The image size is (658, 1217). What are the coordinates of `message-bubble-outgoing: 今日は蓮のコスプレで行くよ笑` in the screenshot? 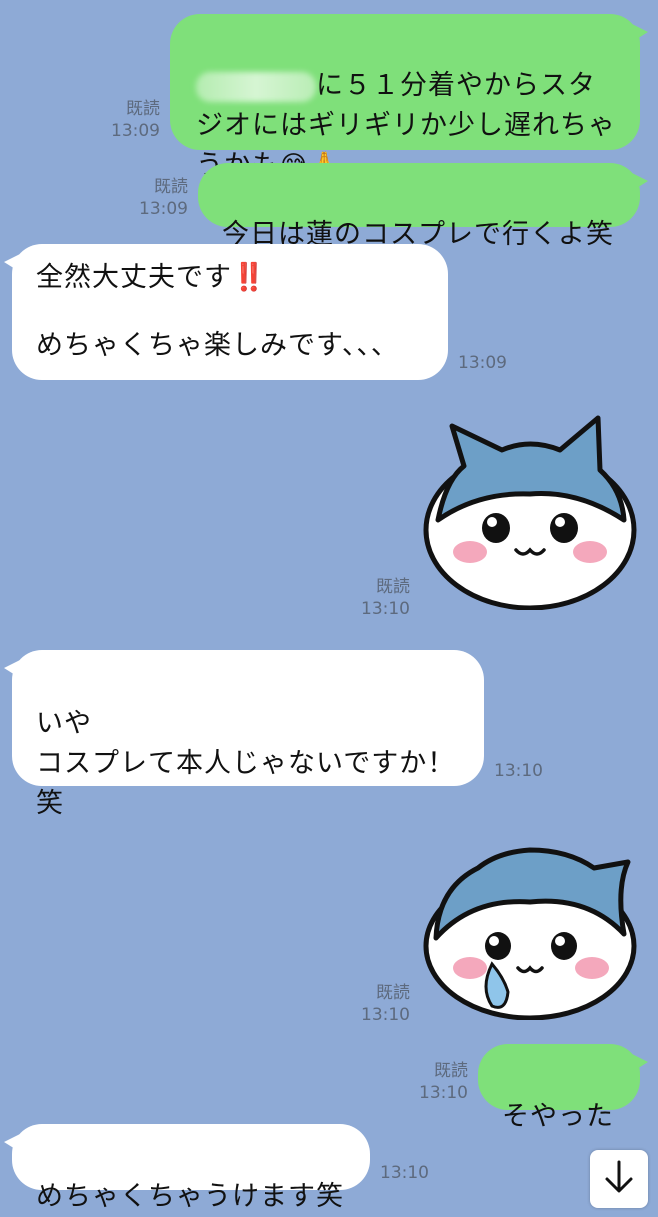 It's located at (423, 206).